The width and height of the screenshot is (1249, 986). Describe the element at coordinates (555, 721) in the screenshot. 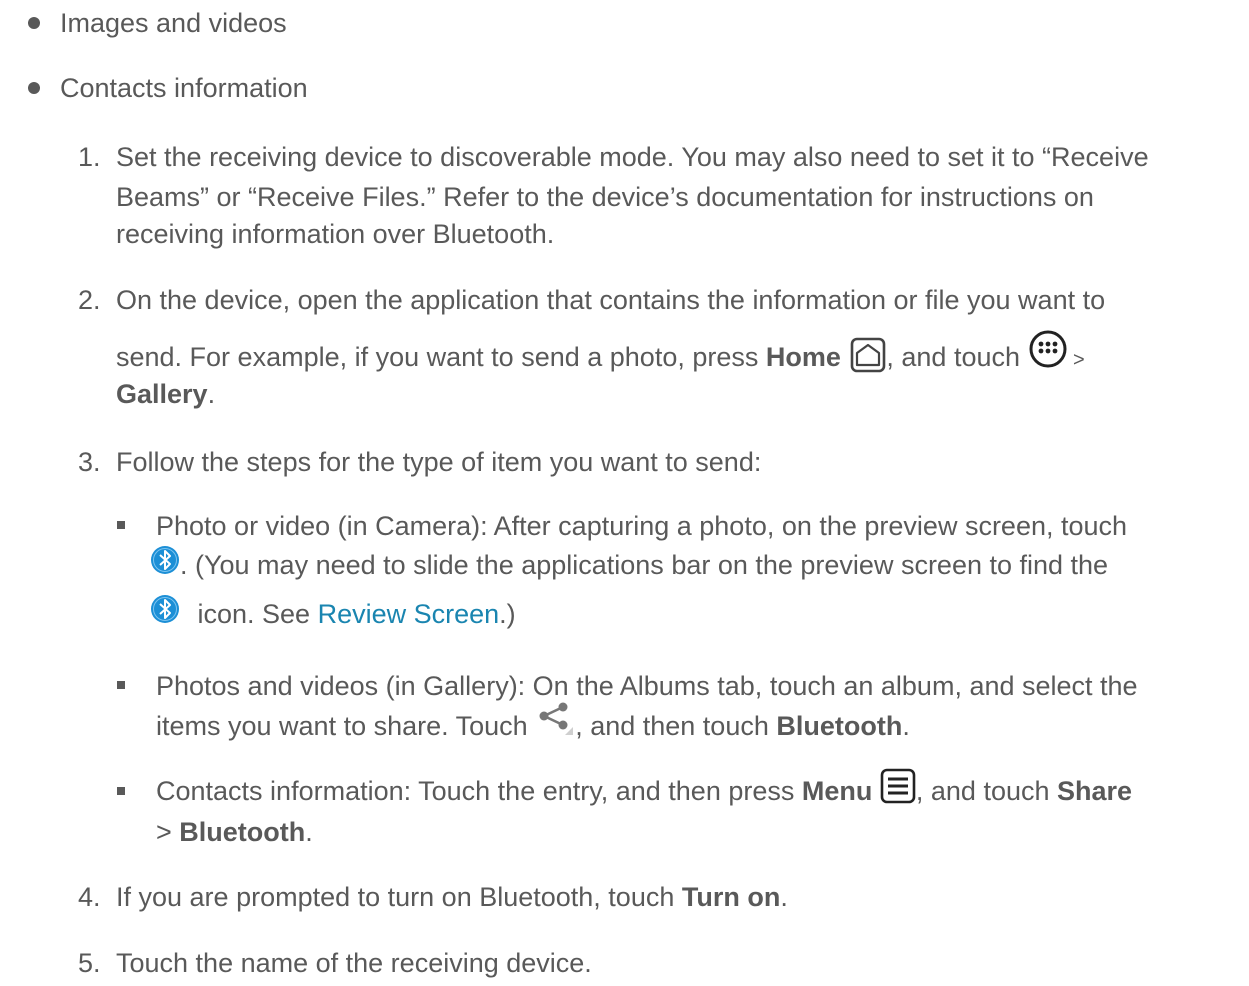

I see `share-icon` at that location.